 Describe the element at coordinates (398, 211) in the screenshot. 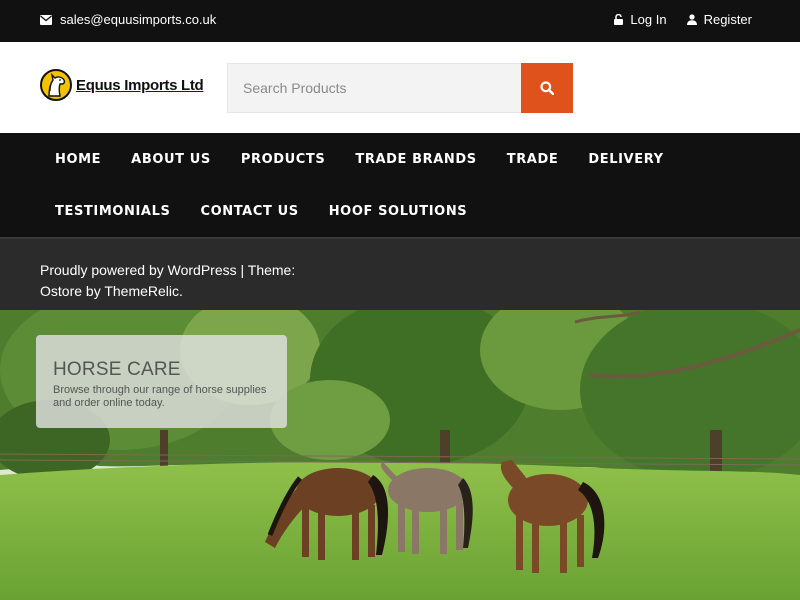

I see `nav-item-hoof-solutions: HOOF SOLUTIONS` at that location.